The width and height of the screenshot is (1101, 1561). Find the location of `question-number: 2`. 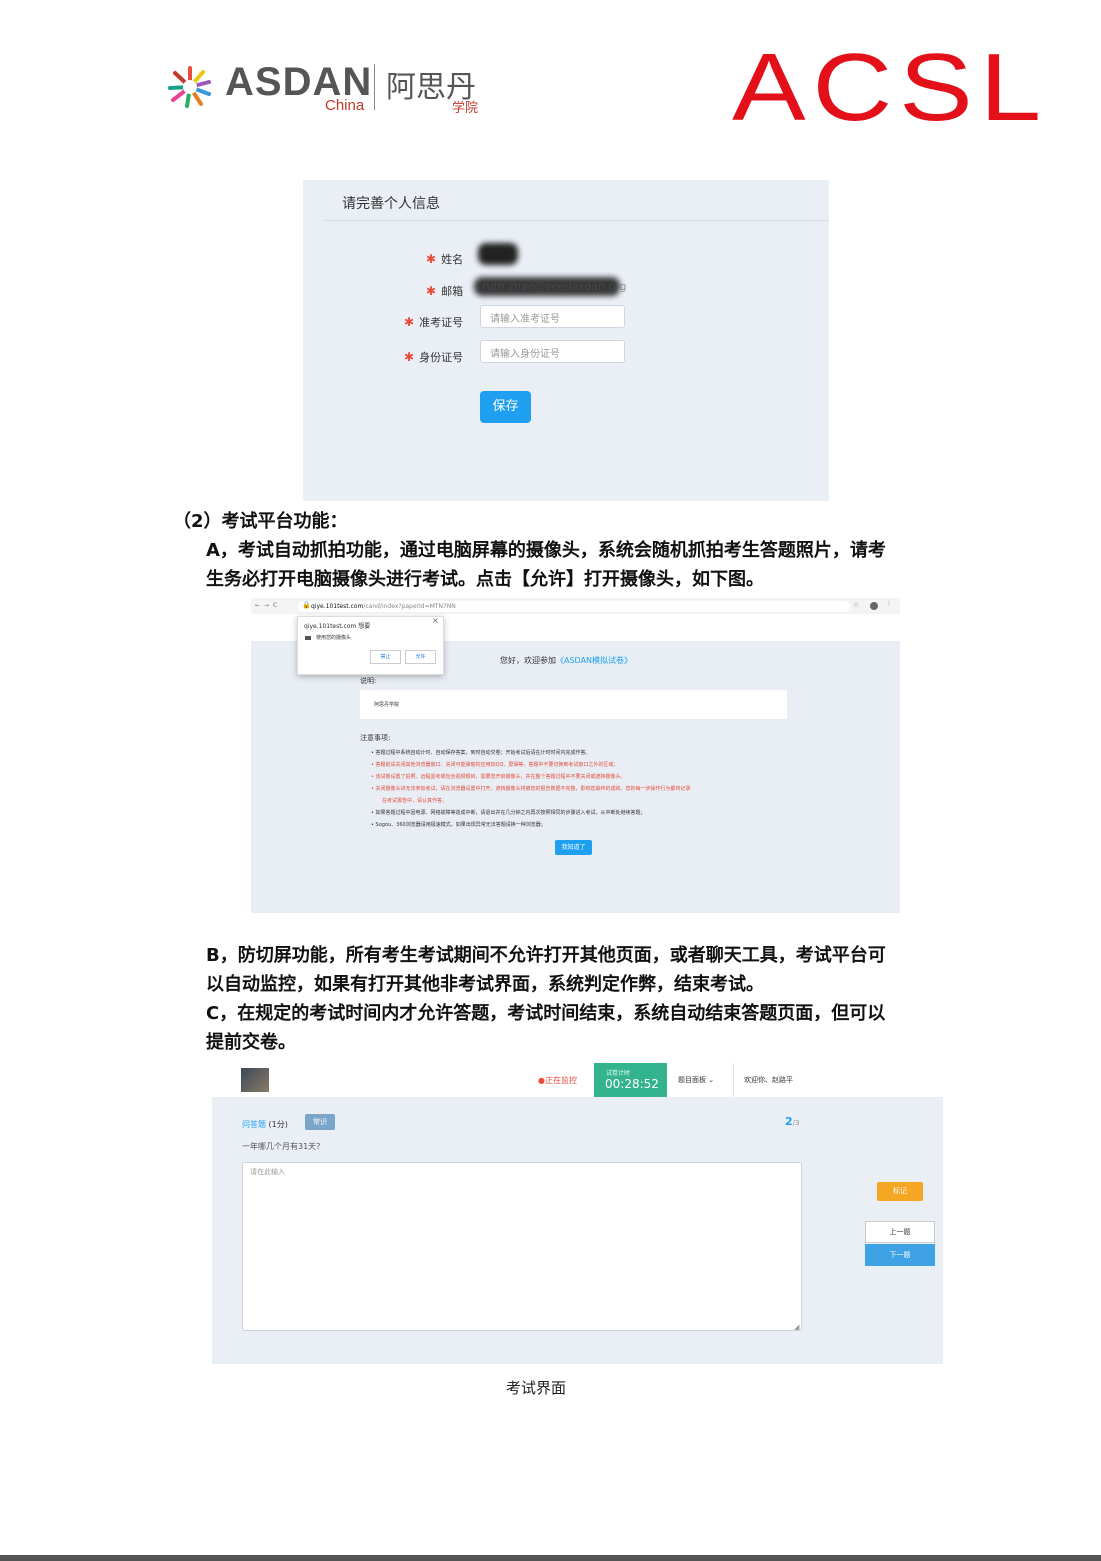

question-number: 2 is located at coordinates (789, 1121).